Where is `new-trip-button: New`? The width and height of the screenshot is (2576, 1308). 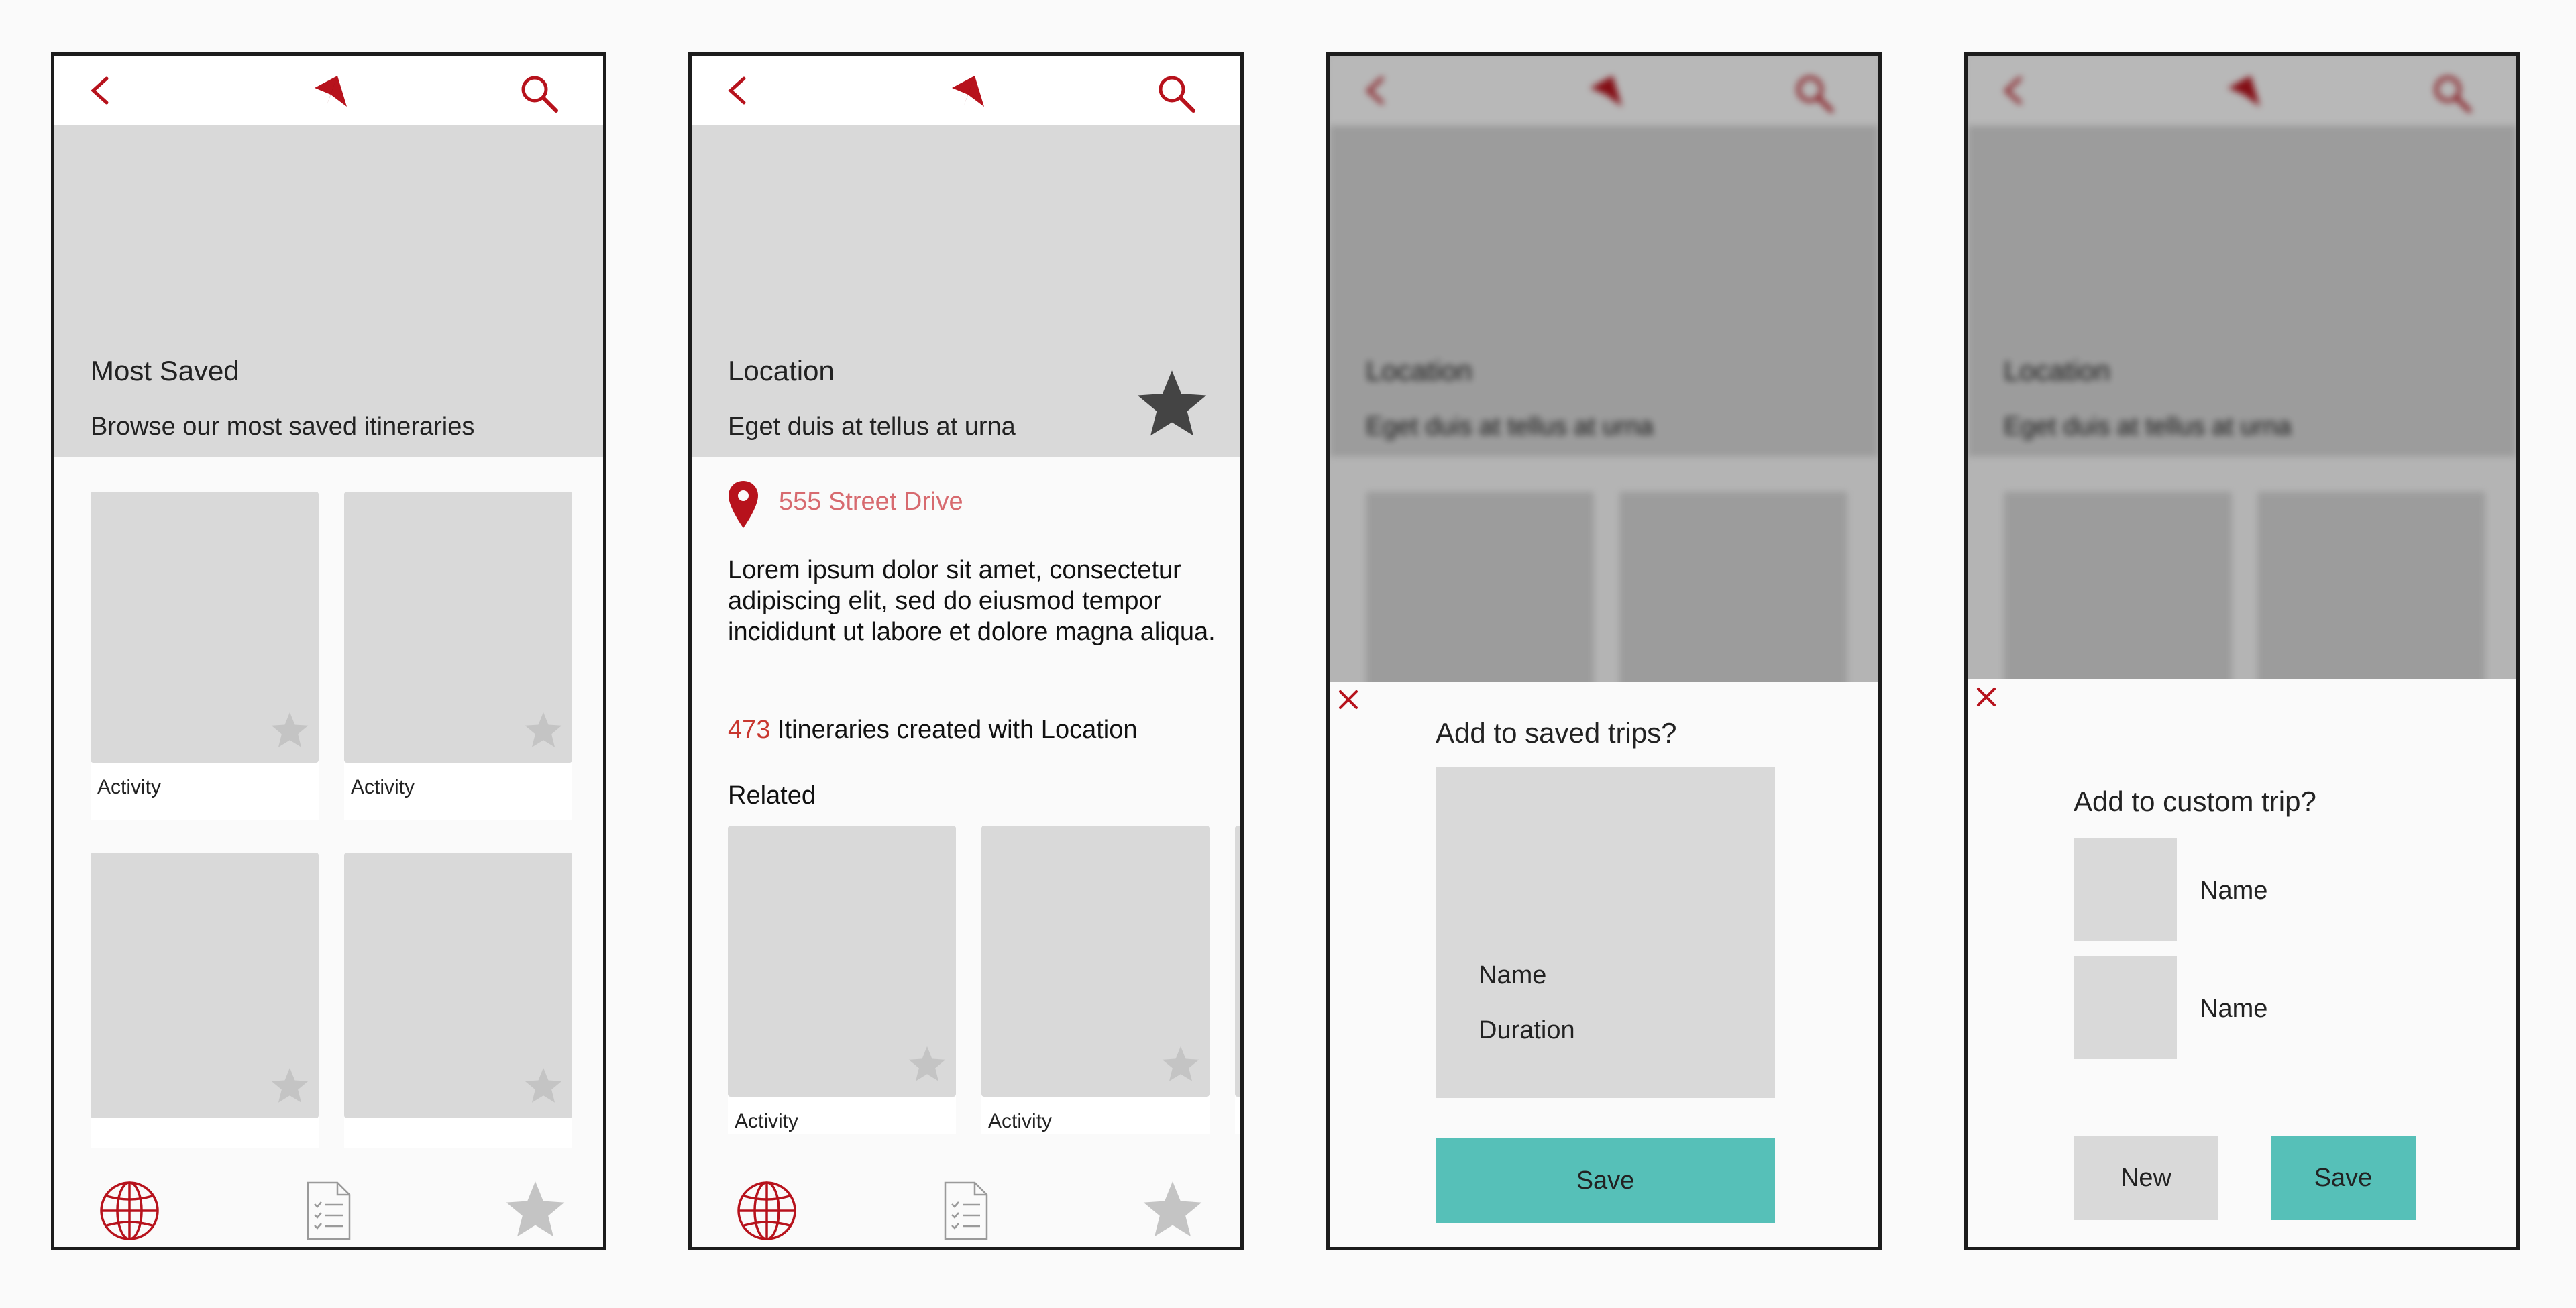 new-trip-button: New is located at coordinates (2146, 1178).